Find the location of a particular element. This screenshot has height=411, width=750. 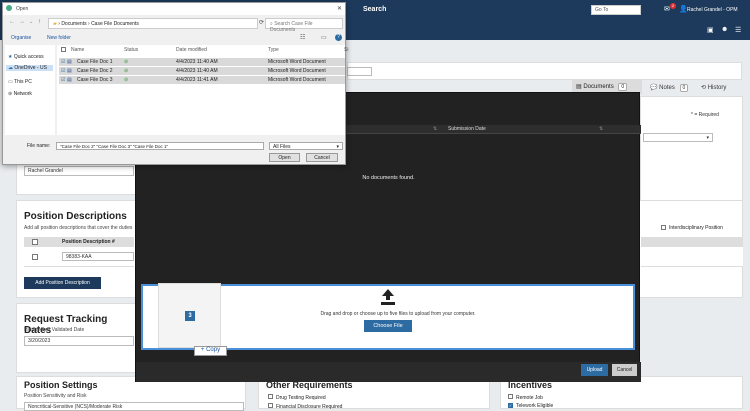

mail-count-badge: 2 is located at coordinates (673, 6).